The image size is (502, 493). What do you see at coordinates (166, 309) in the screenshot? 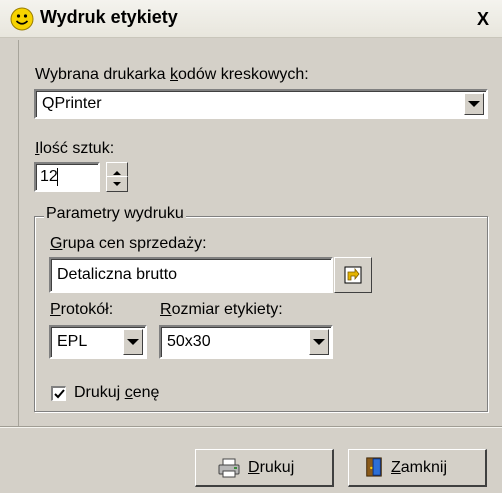
I see `label-size-label-accel: R` at bounding box center [166, 309].